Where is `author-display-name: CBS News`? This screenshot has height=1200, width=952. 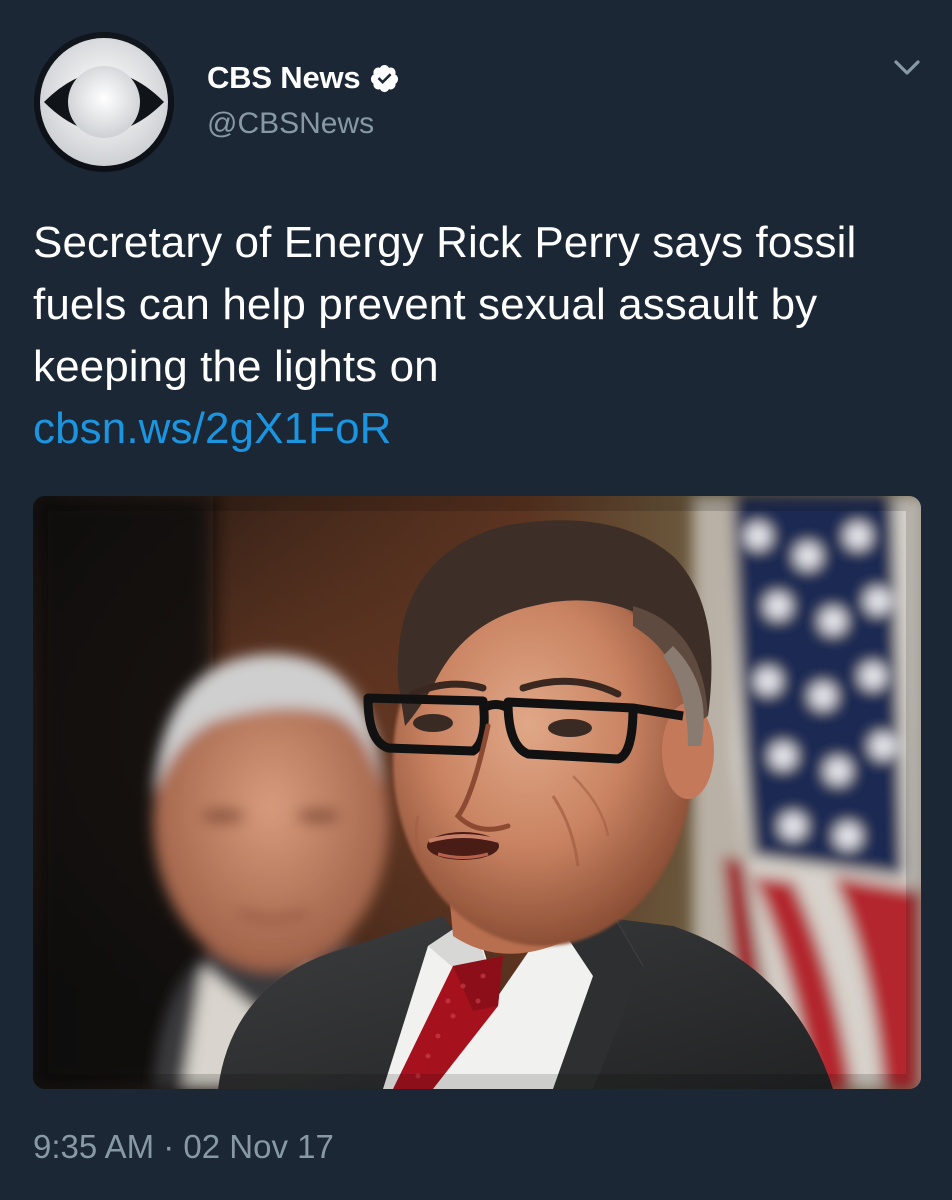
author-display-name: CBS News is located at coordinates (284, 78).